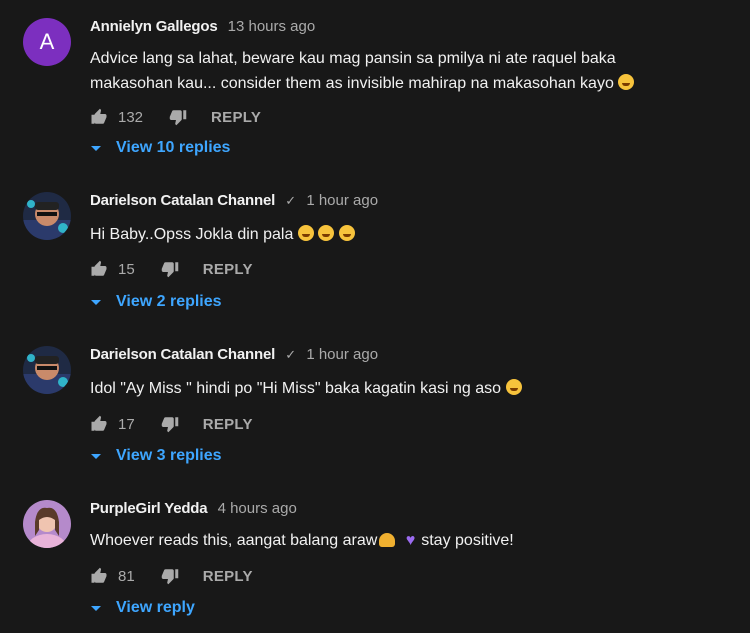 Image resolution: width=750 pixels, height=633 pixels. Describe the element at coordinates (169, 301) in the screenshot. I see `view-replies-label: View 2 replies` at that location.